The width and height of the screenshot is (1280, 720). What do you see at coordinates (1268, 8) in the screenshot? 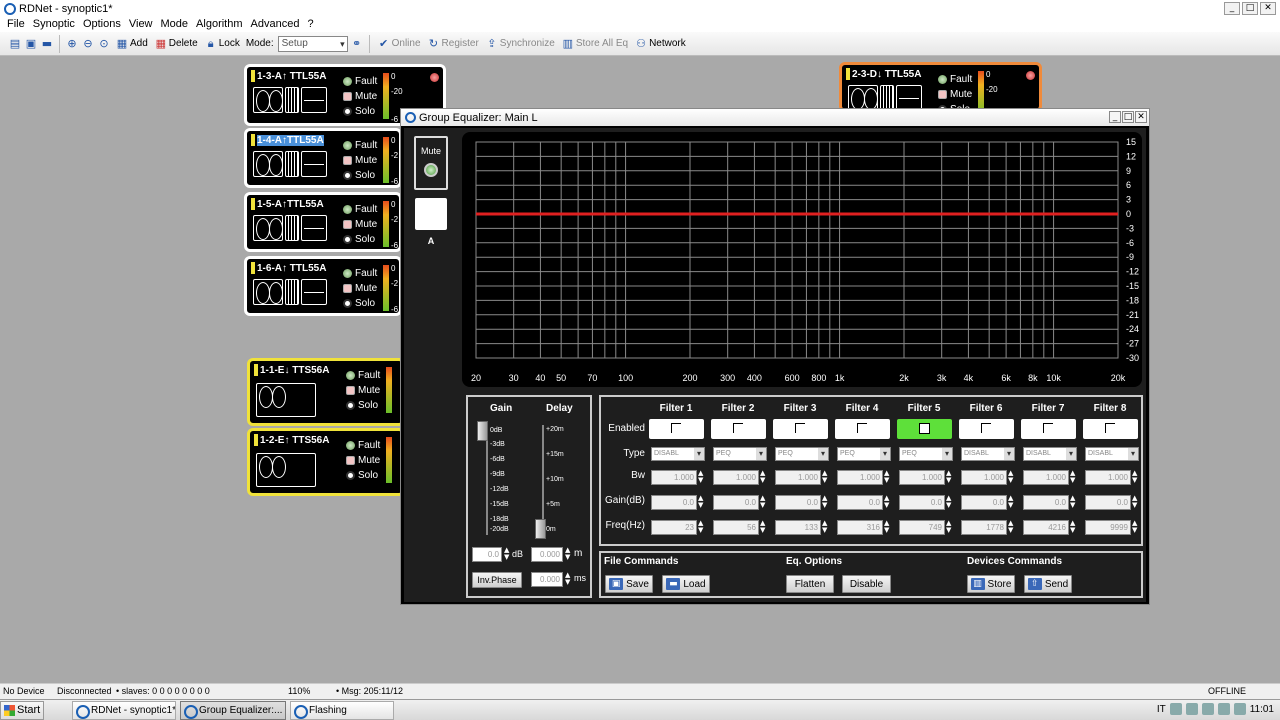
I see `close-button: ✕` at bounding box center [1268, 8].